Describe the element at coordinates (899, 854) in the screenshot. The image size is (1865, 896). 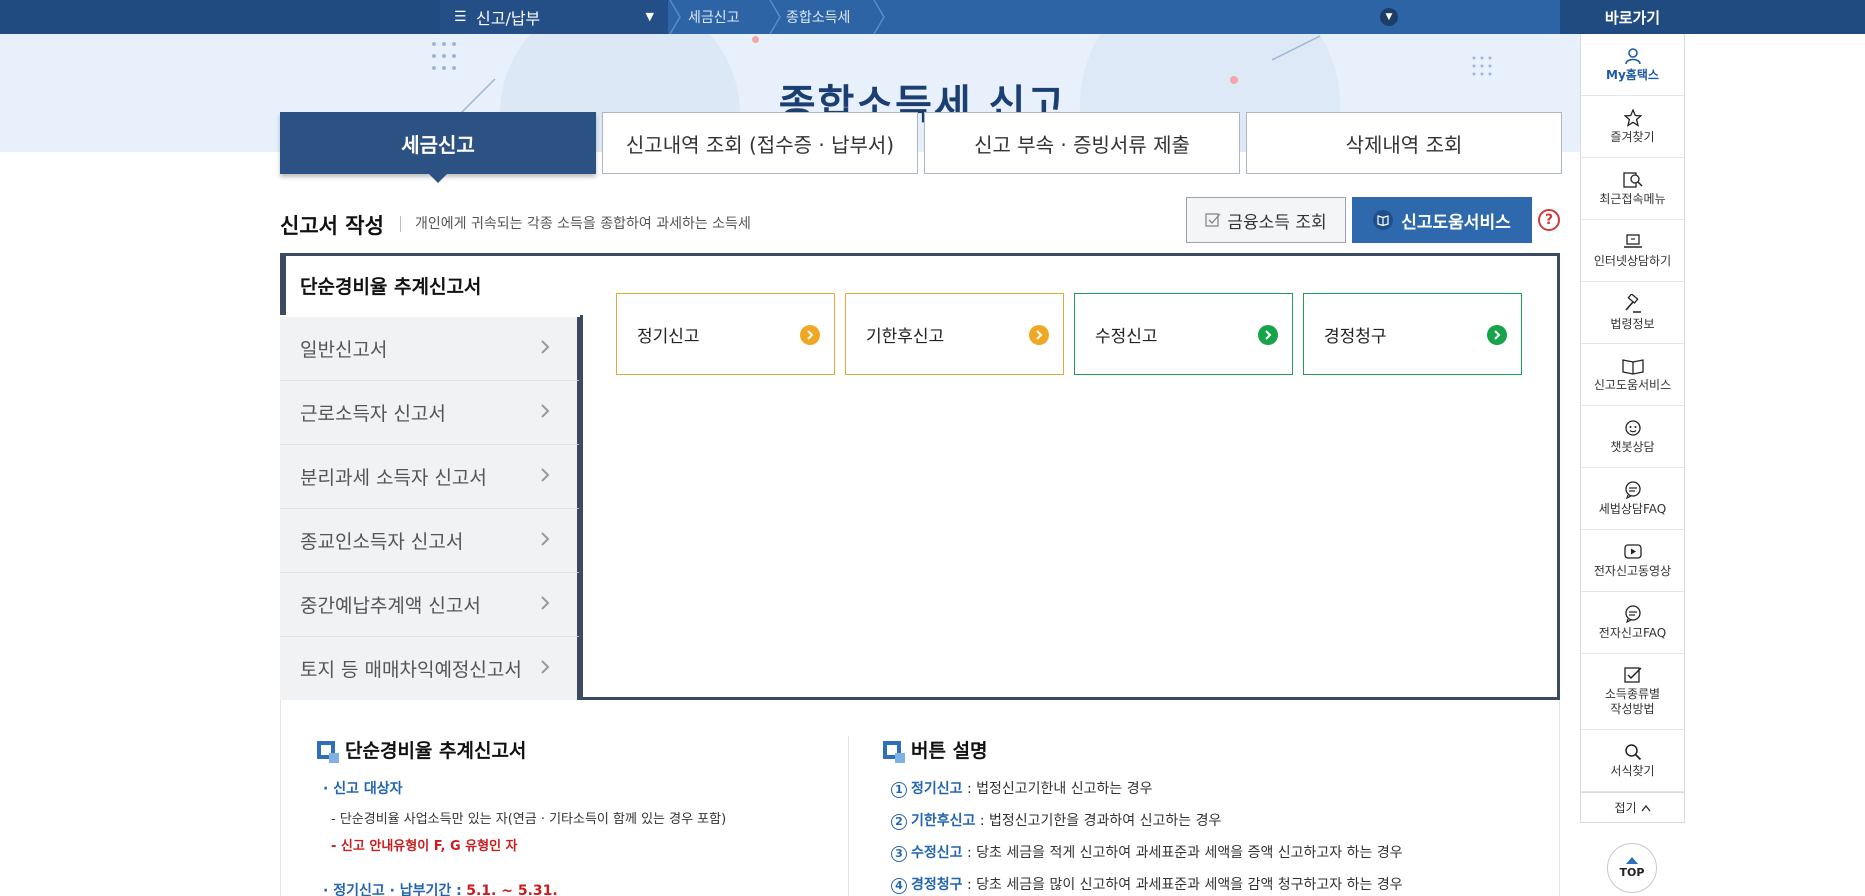
I see `number-badge: 3` at that location.